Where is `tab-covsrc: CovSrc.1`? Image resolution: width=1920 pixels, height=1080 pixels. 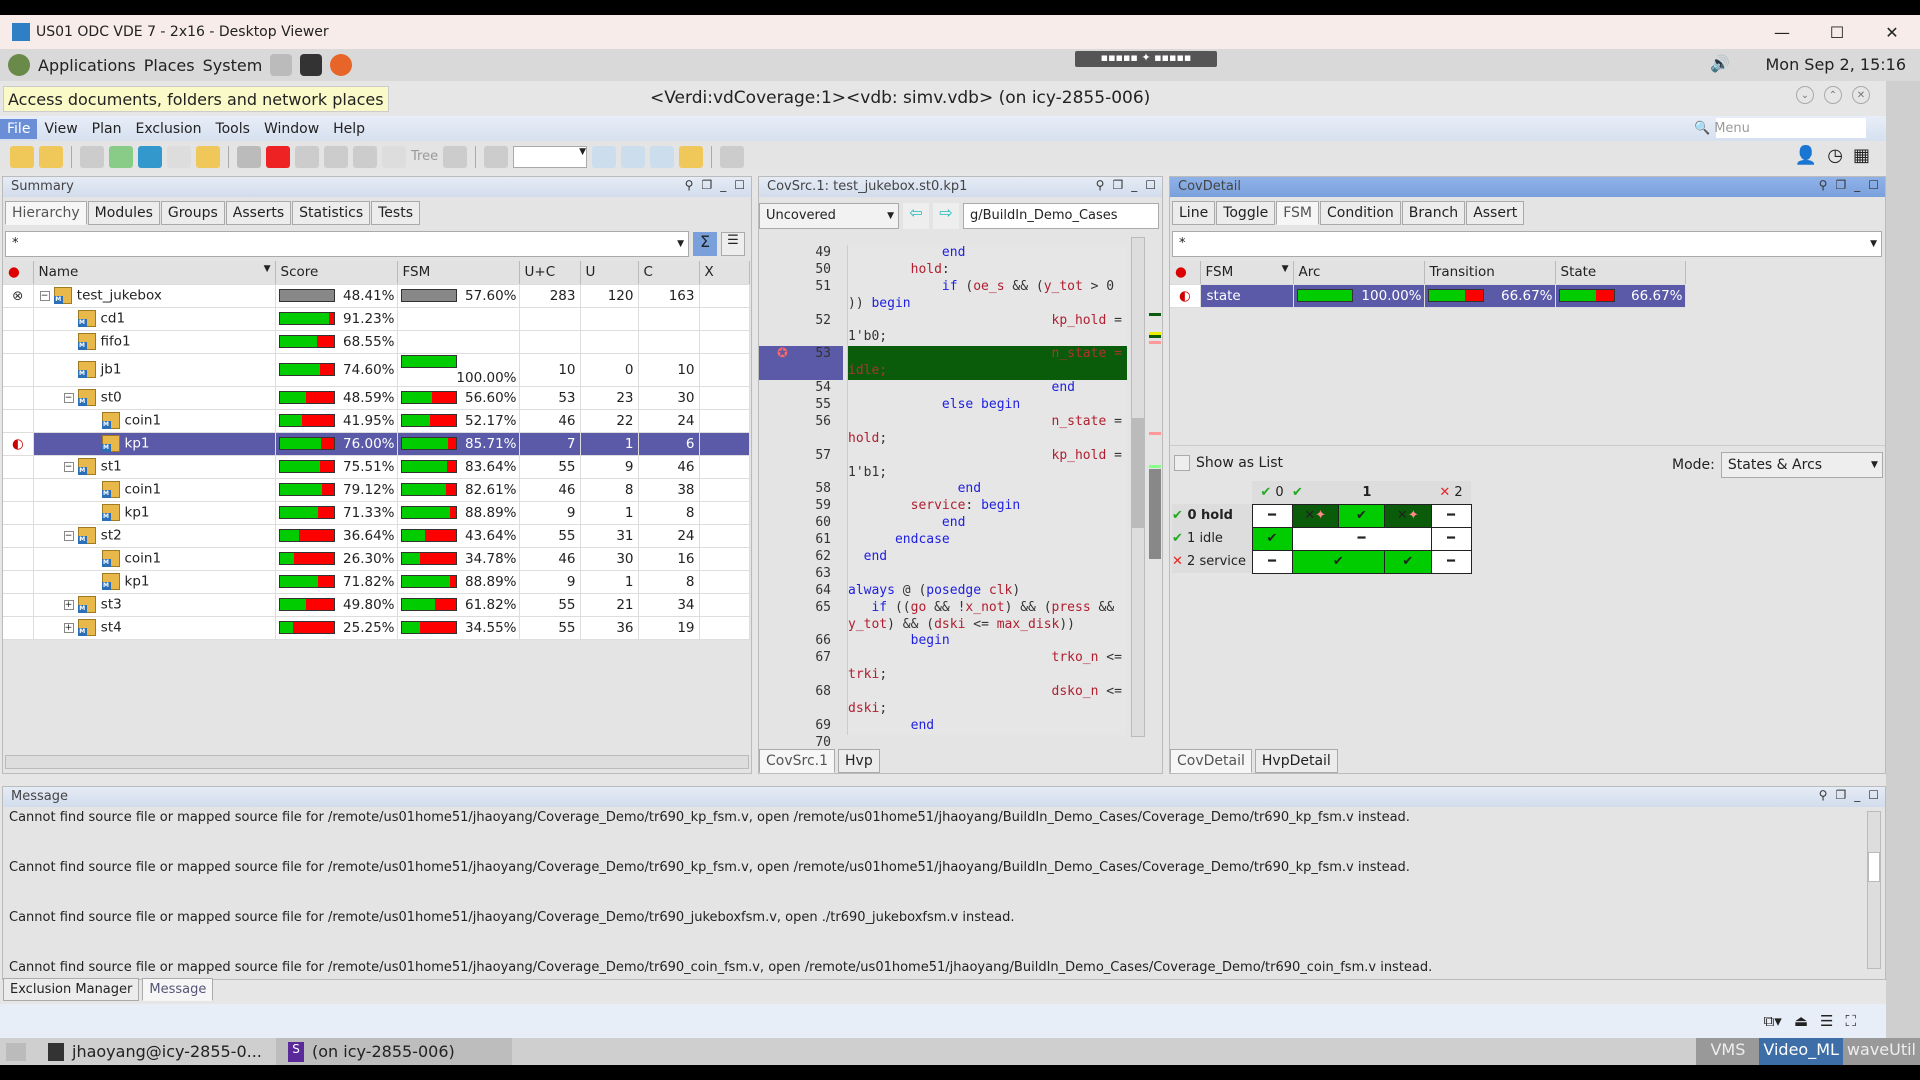 tab-covsrc: CovSrc.1 is located at coordinates (797, 761).